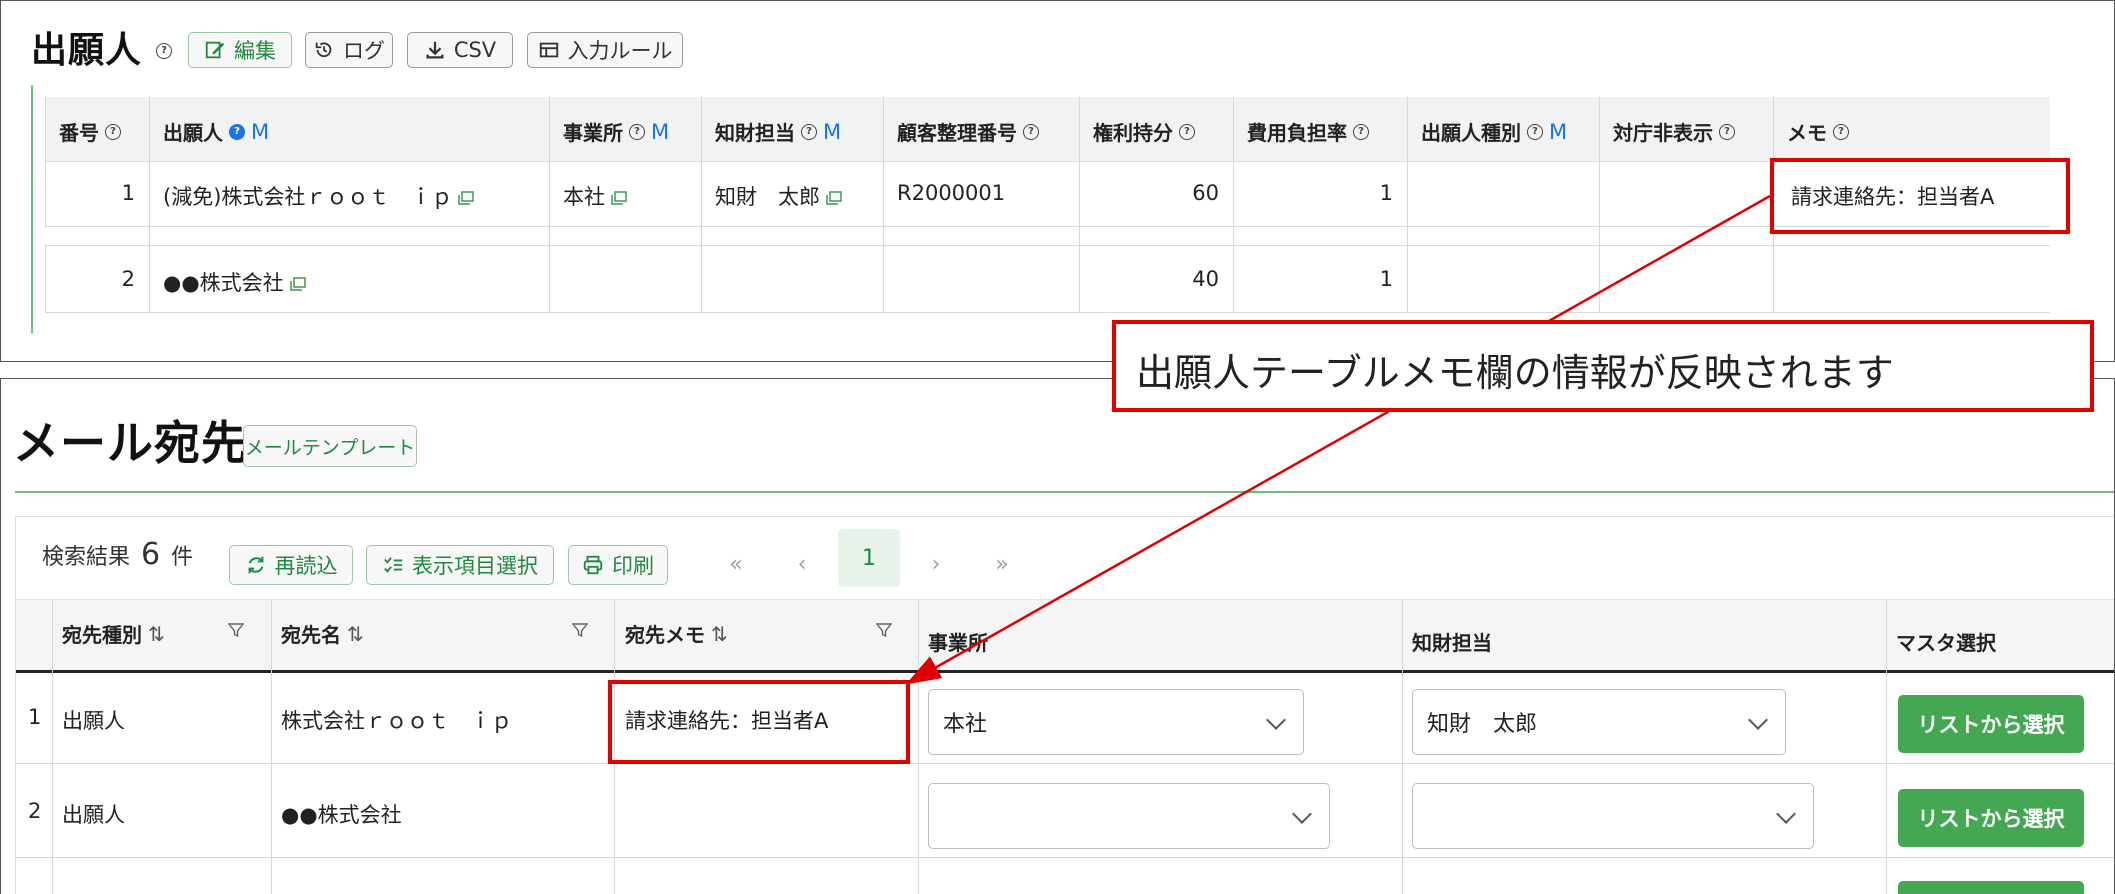 The height and width of the screenshot is (894, 2115). I want to click on col-number-label: 番号, so click(79, 133).